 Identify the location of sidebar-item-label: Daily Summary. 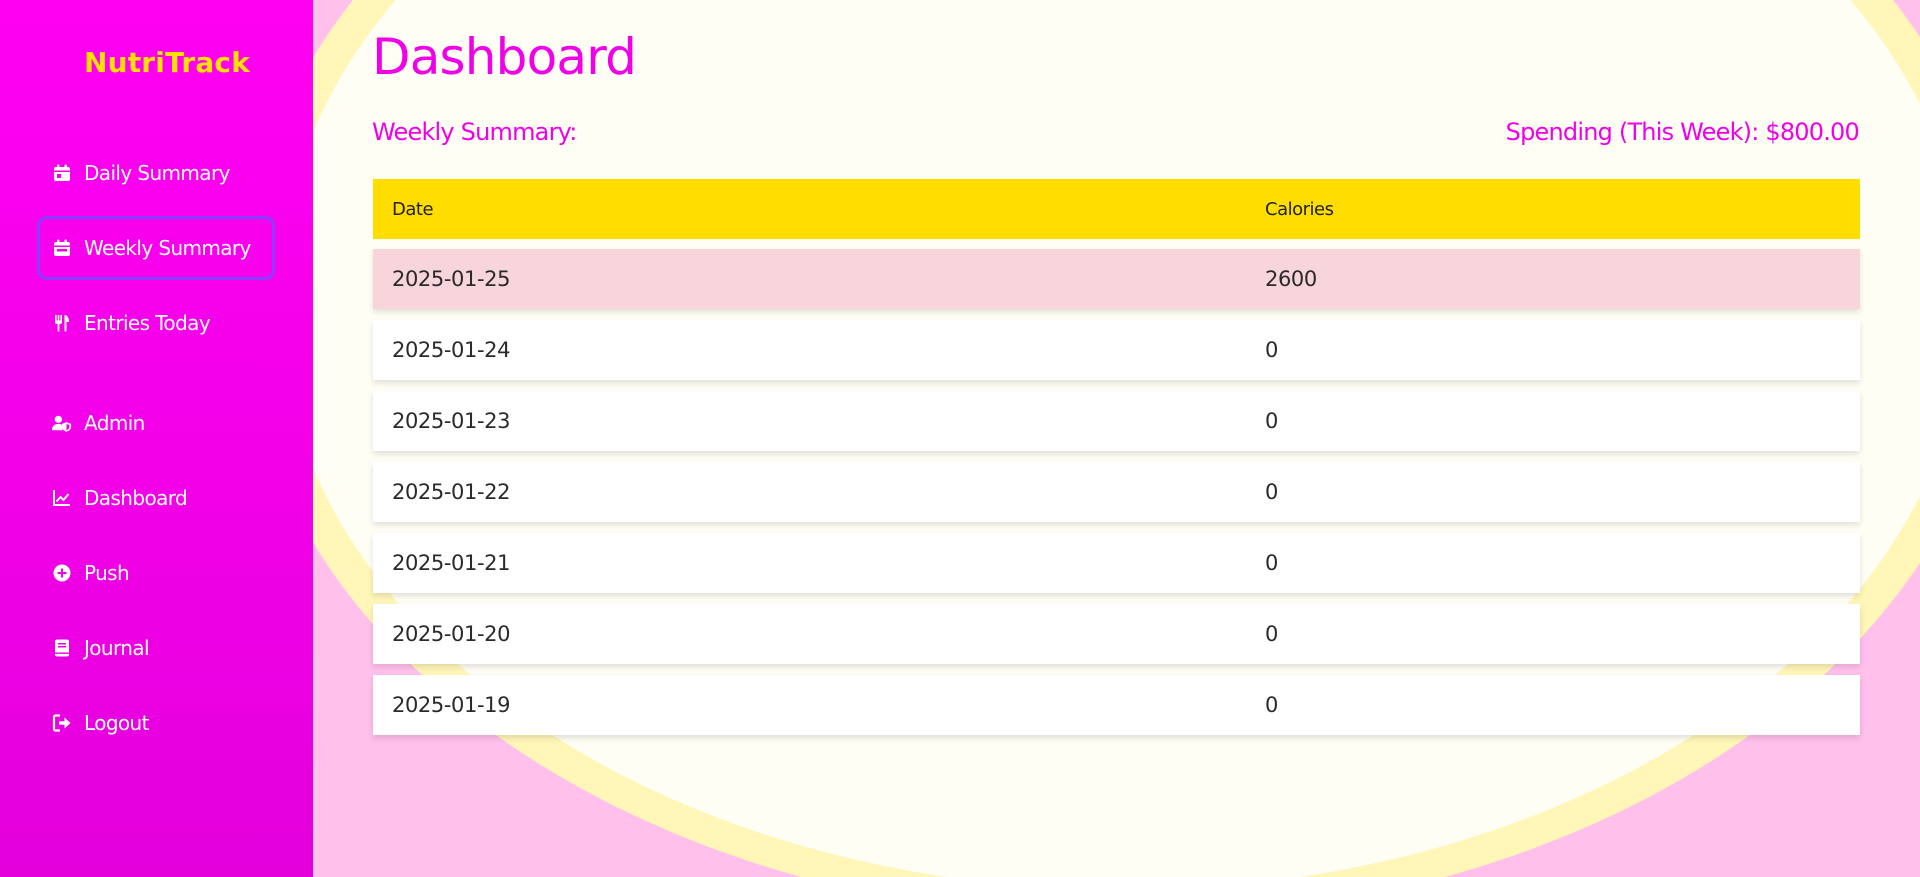
(157, 173).